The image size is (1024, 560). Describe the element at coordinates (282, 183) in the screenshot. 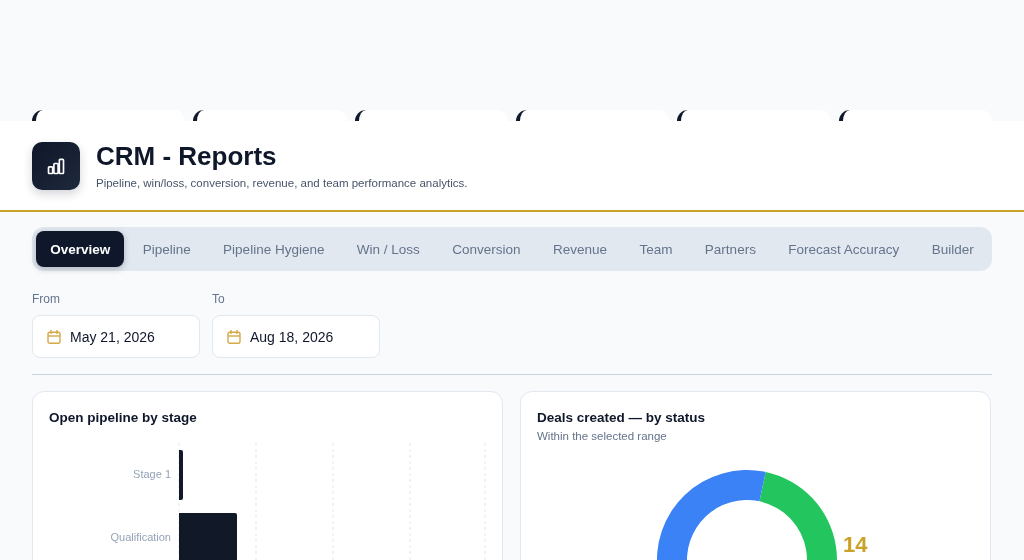

I see `page-subtitle: Pipeline, win/loss, conversion, revenue, and team performance analytics.` at that location.